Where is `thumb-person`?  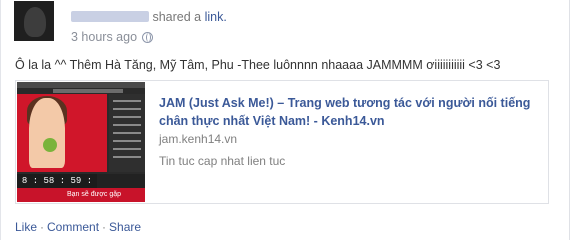
thumb-person is located at coordinates (47, 133).